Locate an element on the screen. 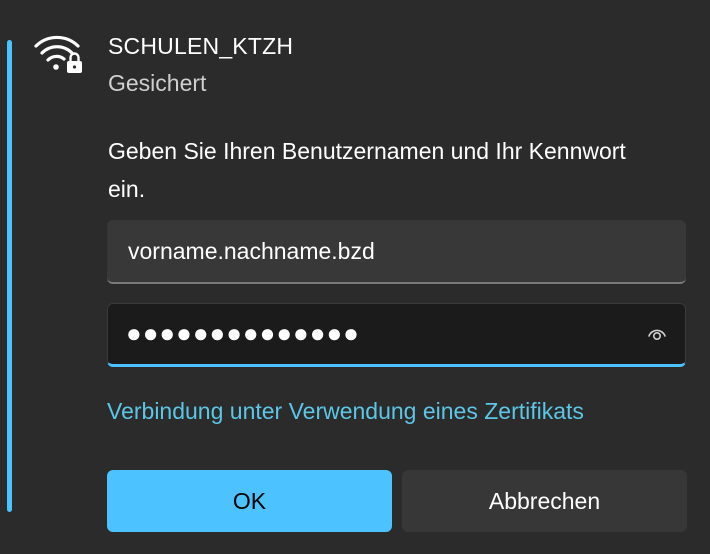 This screenshot has height=554, width=710. cancel-button: Abbrechen is located at coordinates (544, 501).